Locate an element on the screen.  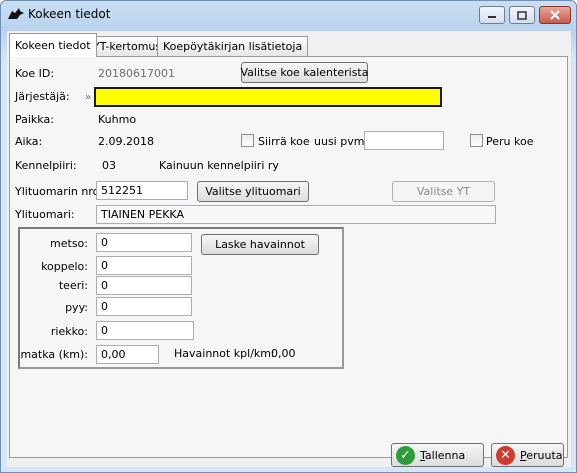
tallenna-button: ✓ Tallenna is located at coordinates (437, 455).